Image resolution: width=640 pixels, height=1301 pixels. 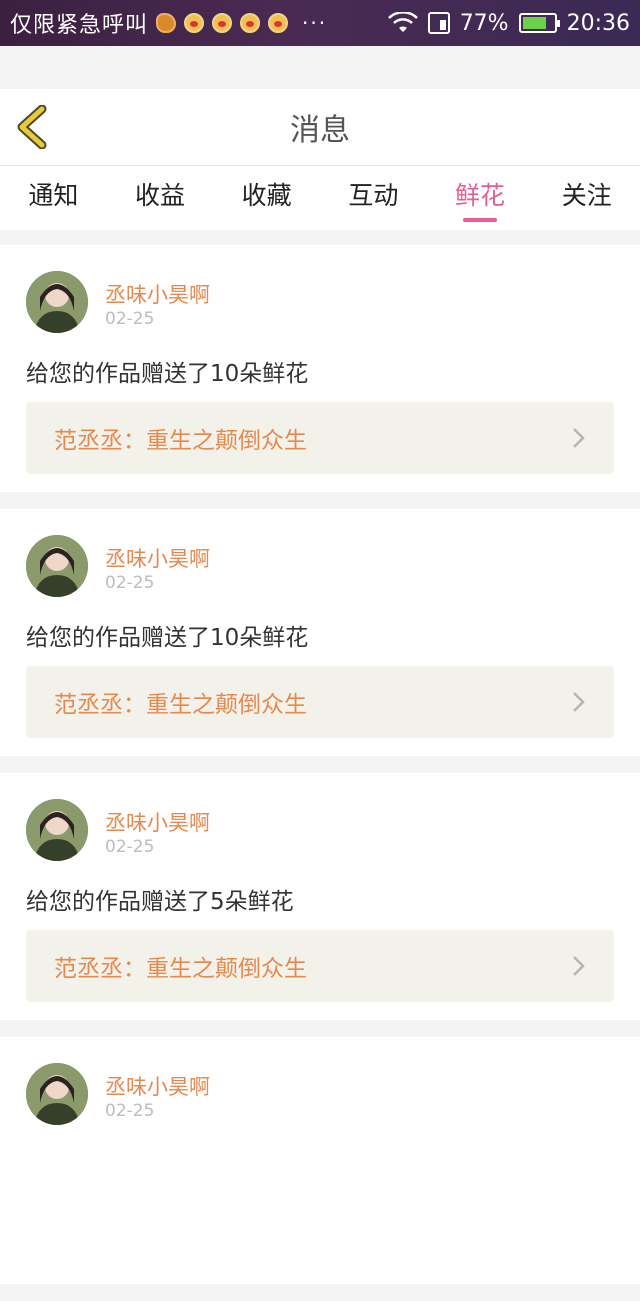 What do you see at coordinates (266, 198) in the screenshot?
I see `tab-favorites: 收藏` at bounding box center [266, 198].